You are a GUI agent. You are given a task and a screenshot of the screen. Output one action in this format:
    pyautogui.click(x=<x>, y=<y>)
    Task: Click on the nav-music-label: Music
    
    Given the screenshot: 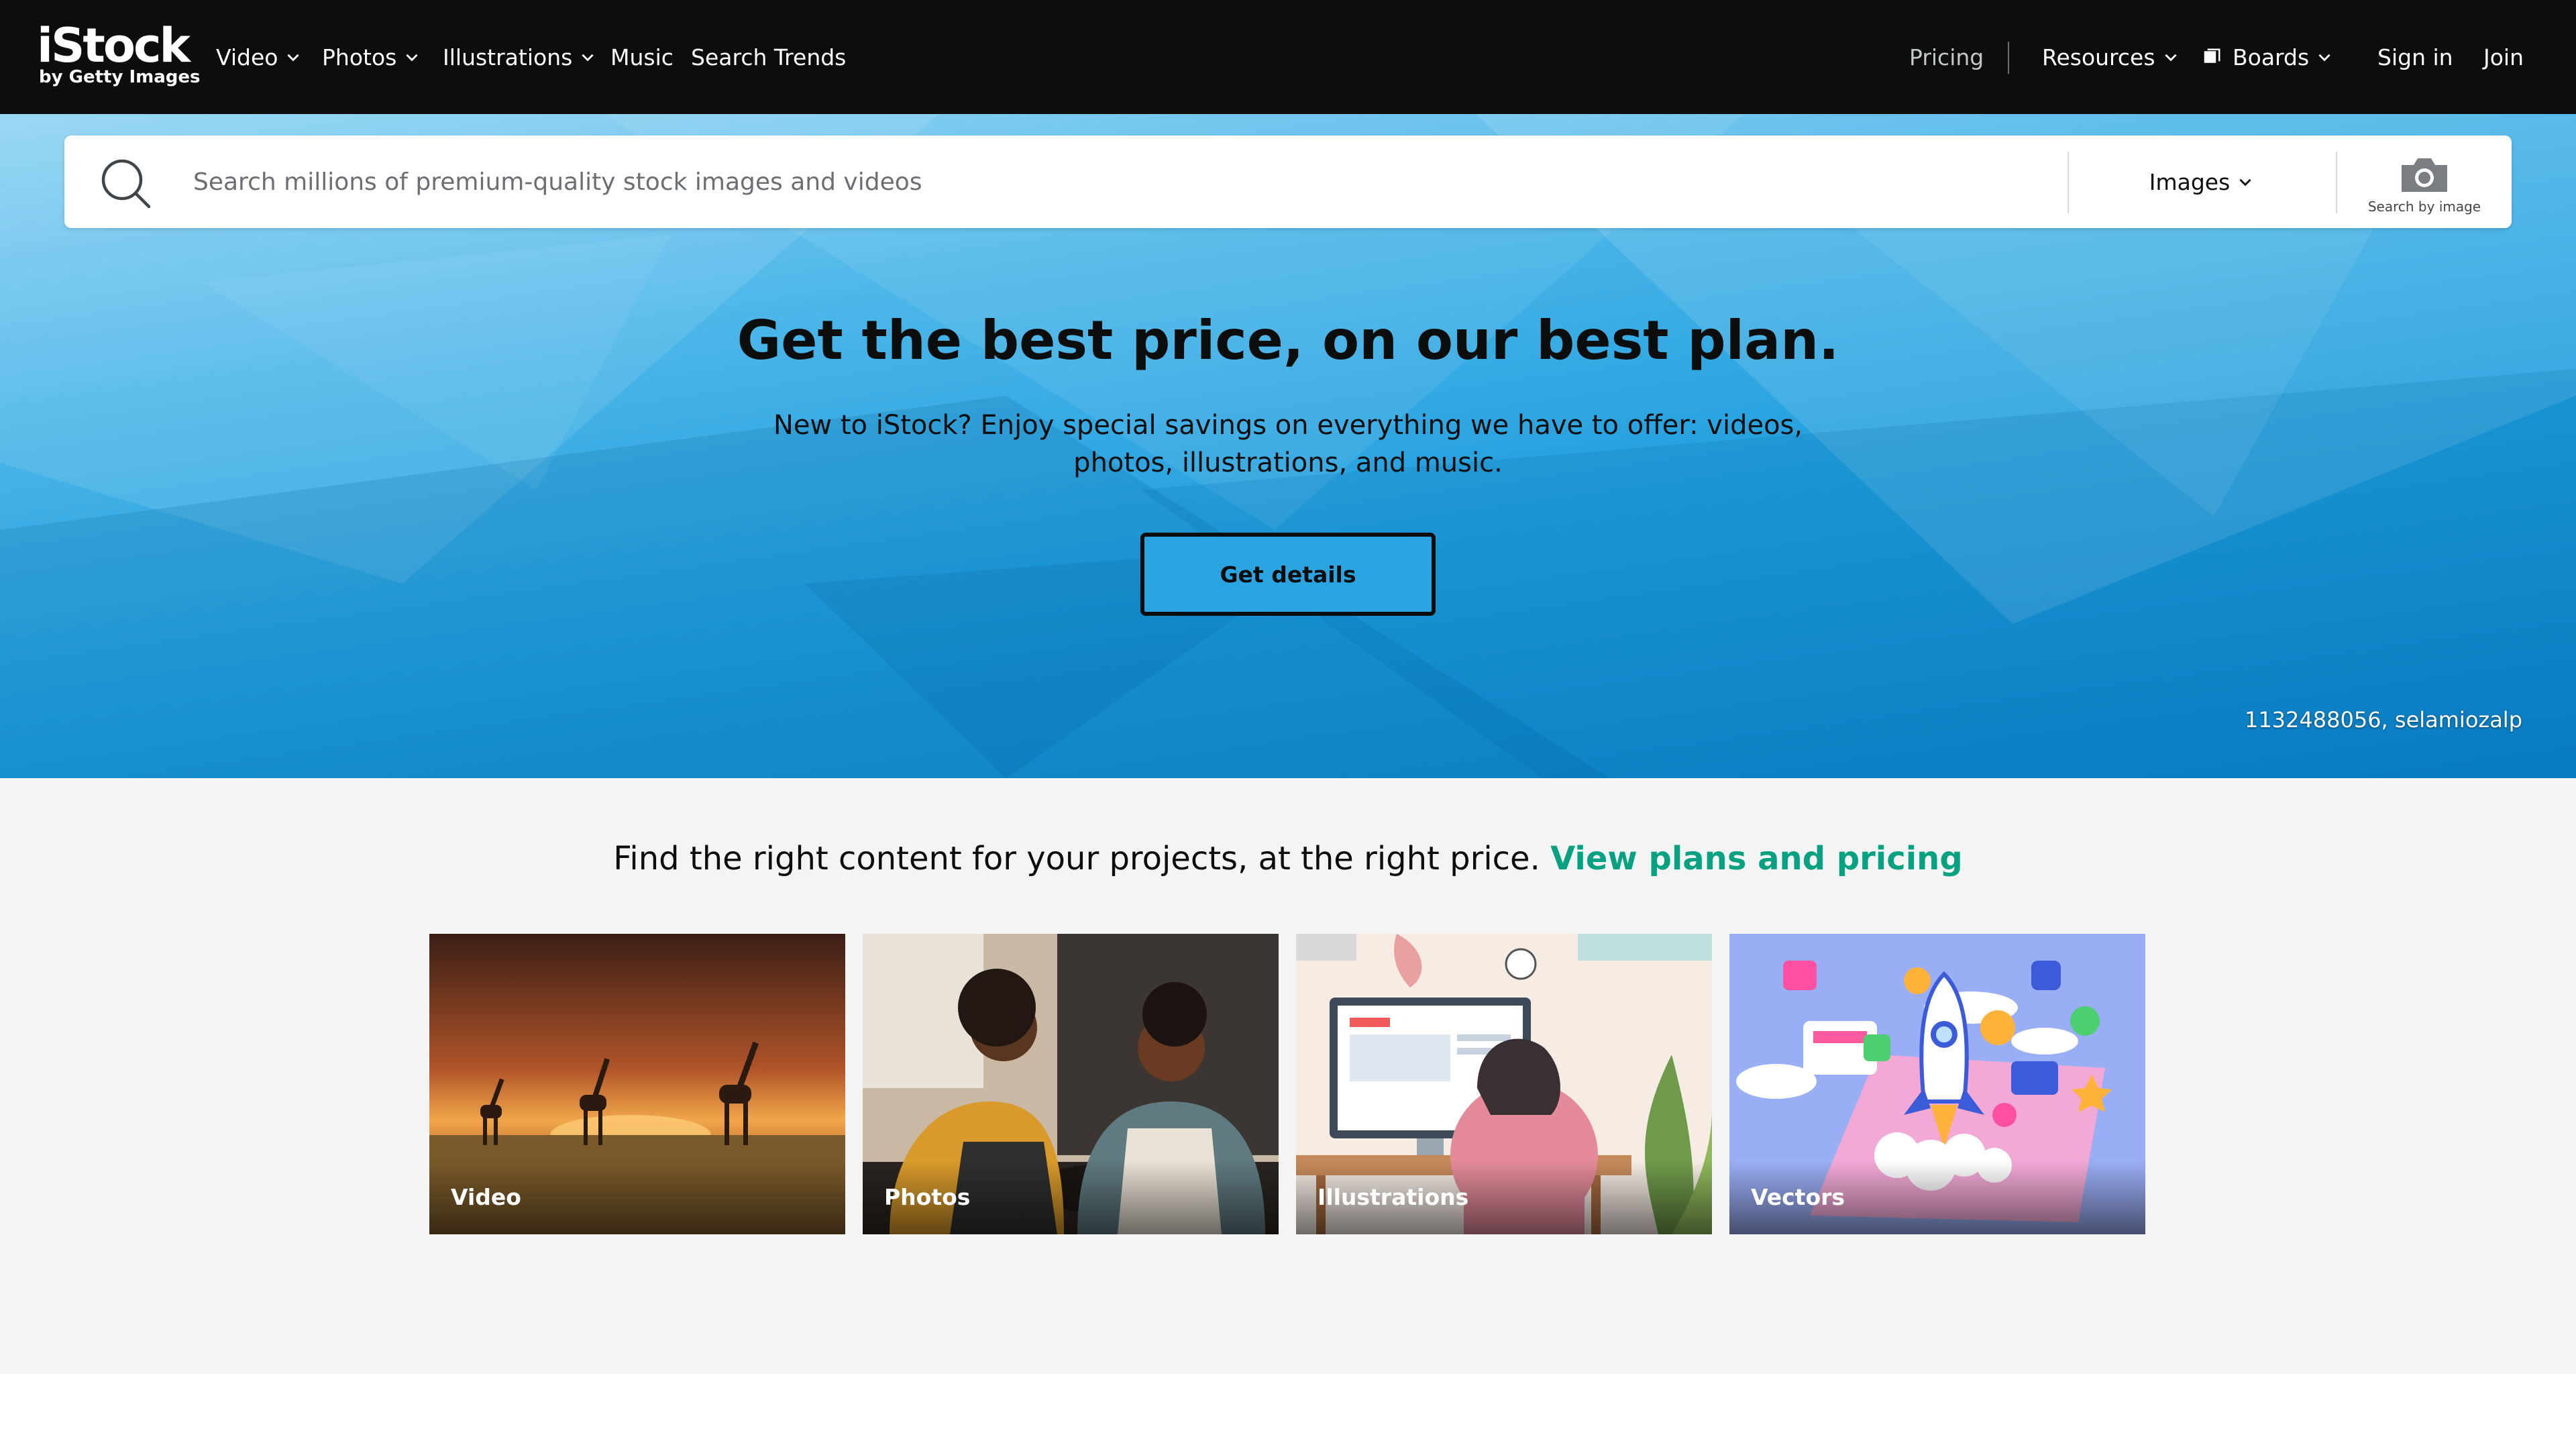 What is the action you would take?
    pyautogui.click(x=642, y=57)
    